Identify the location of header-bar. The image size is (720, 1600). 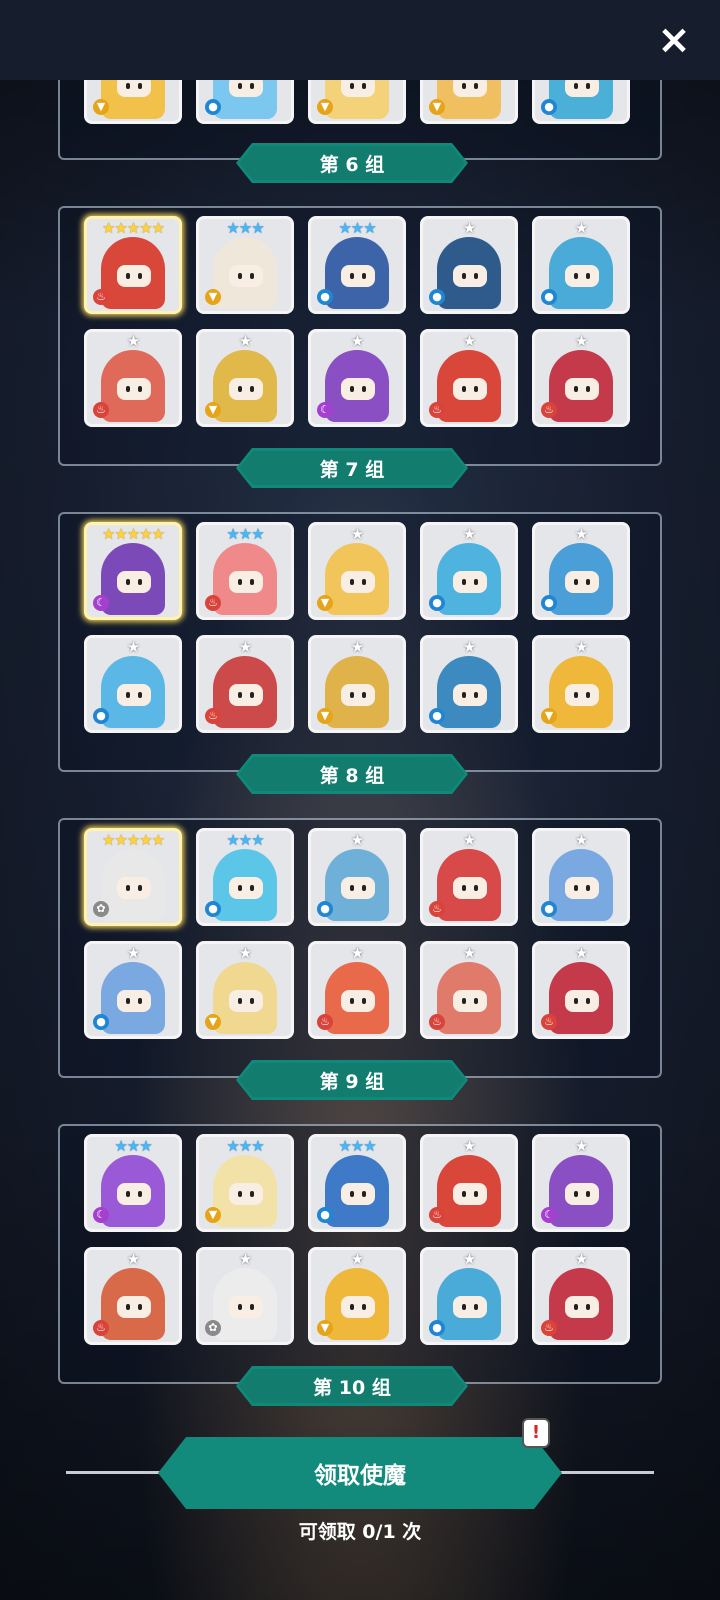
(360, 40).